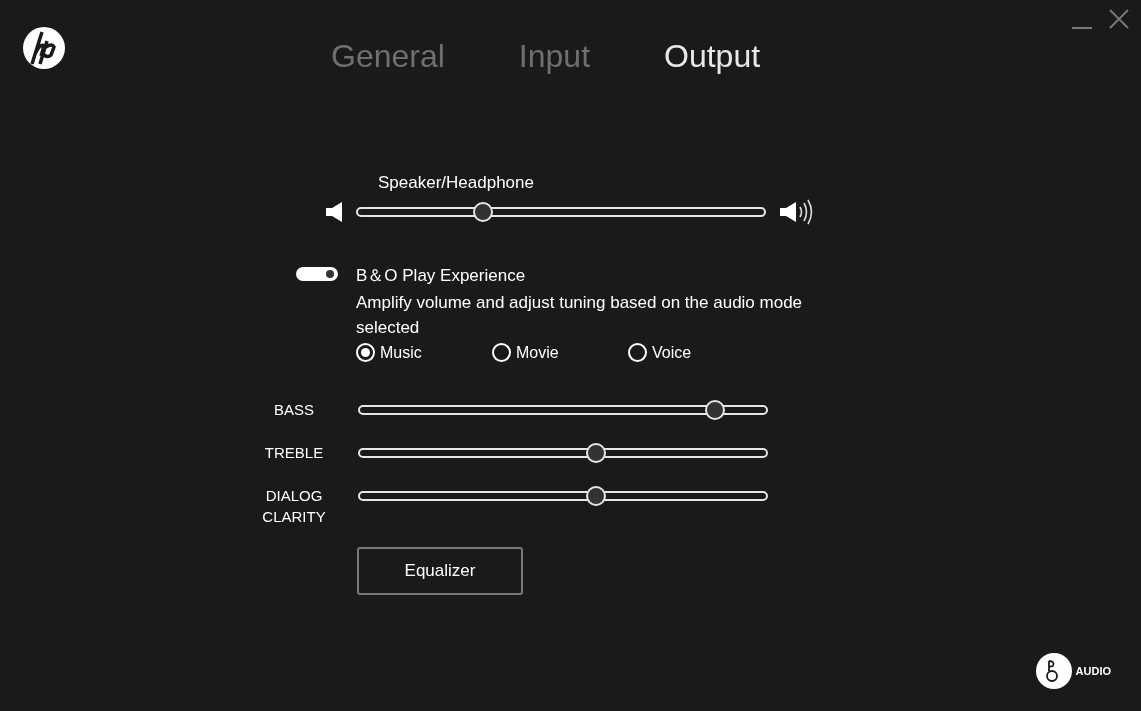  I want to click on radio-option: Voice, so click(696, 352).